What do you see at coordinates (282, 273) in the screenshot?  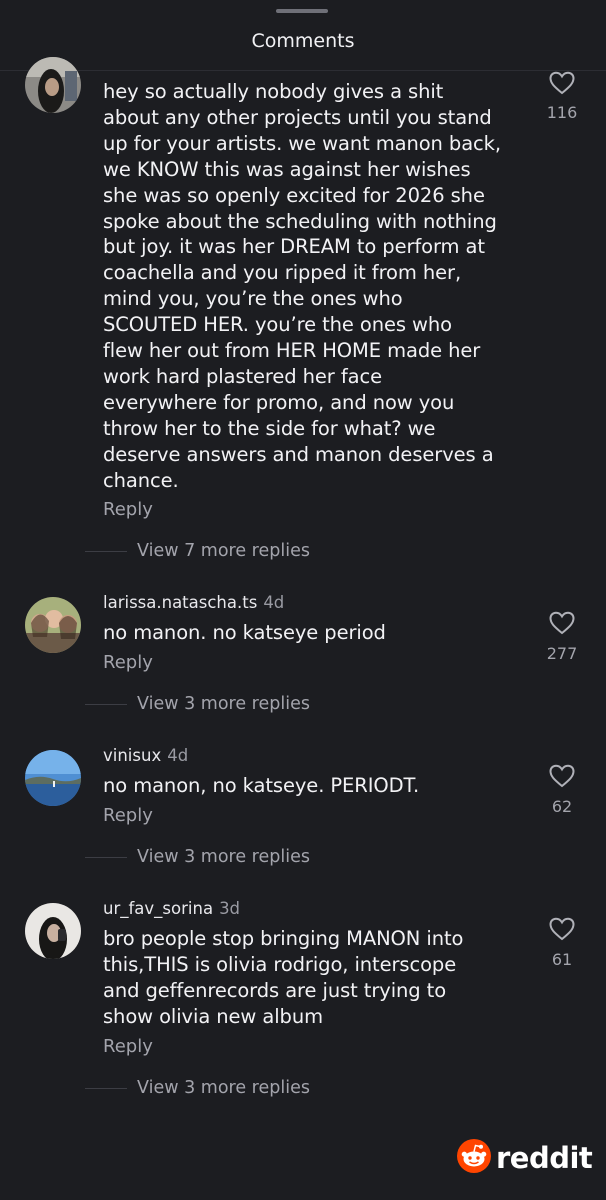 I see `comment-text-line: coachella and you ripped it from her,` at bounding box center [282, 273].